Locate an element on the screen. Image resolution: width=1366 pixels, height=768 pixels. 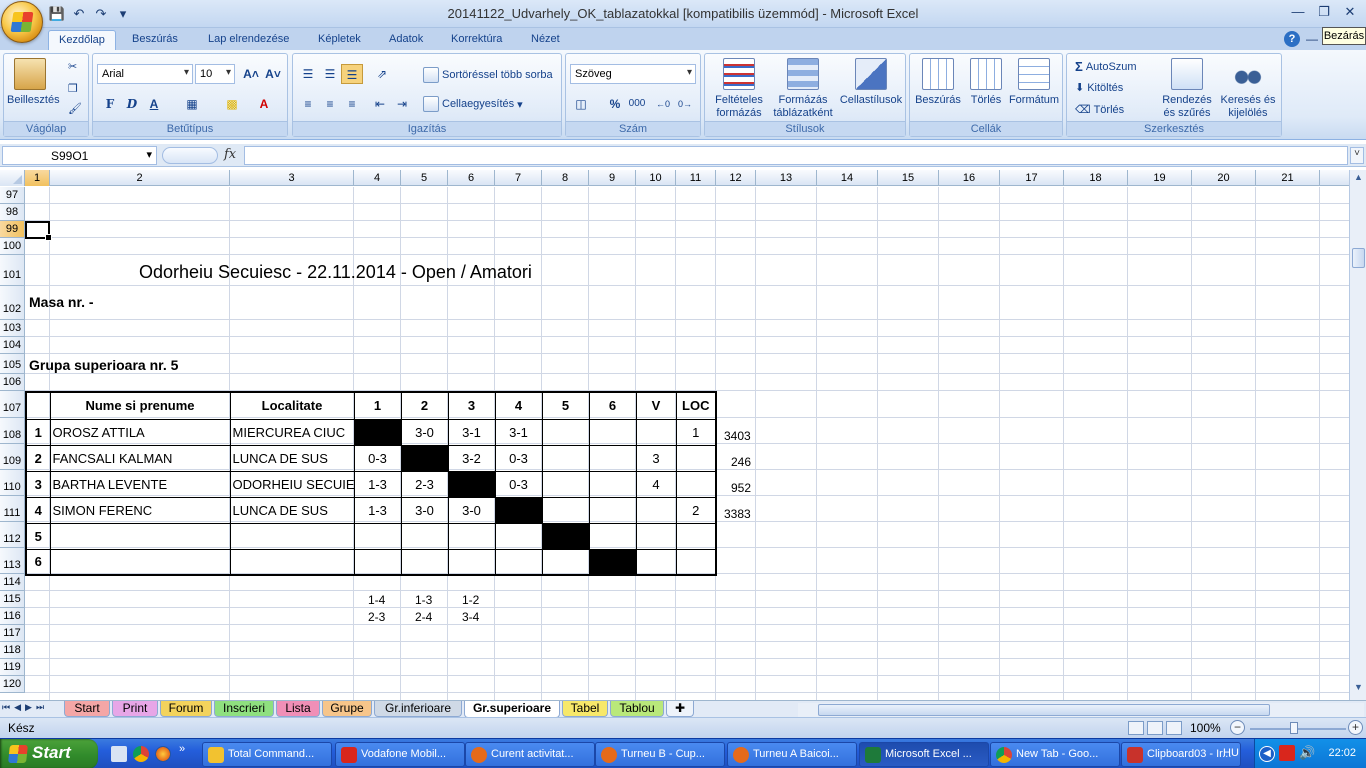
cut-icon: ✂ is located at coordinates (72, 66).